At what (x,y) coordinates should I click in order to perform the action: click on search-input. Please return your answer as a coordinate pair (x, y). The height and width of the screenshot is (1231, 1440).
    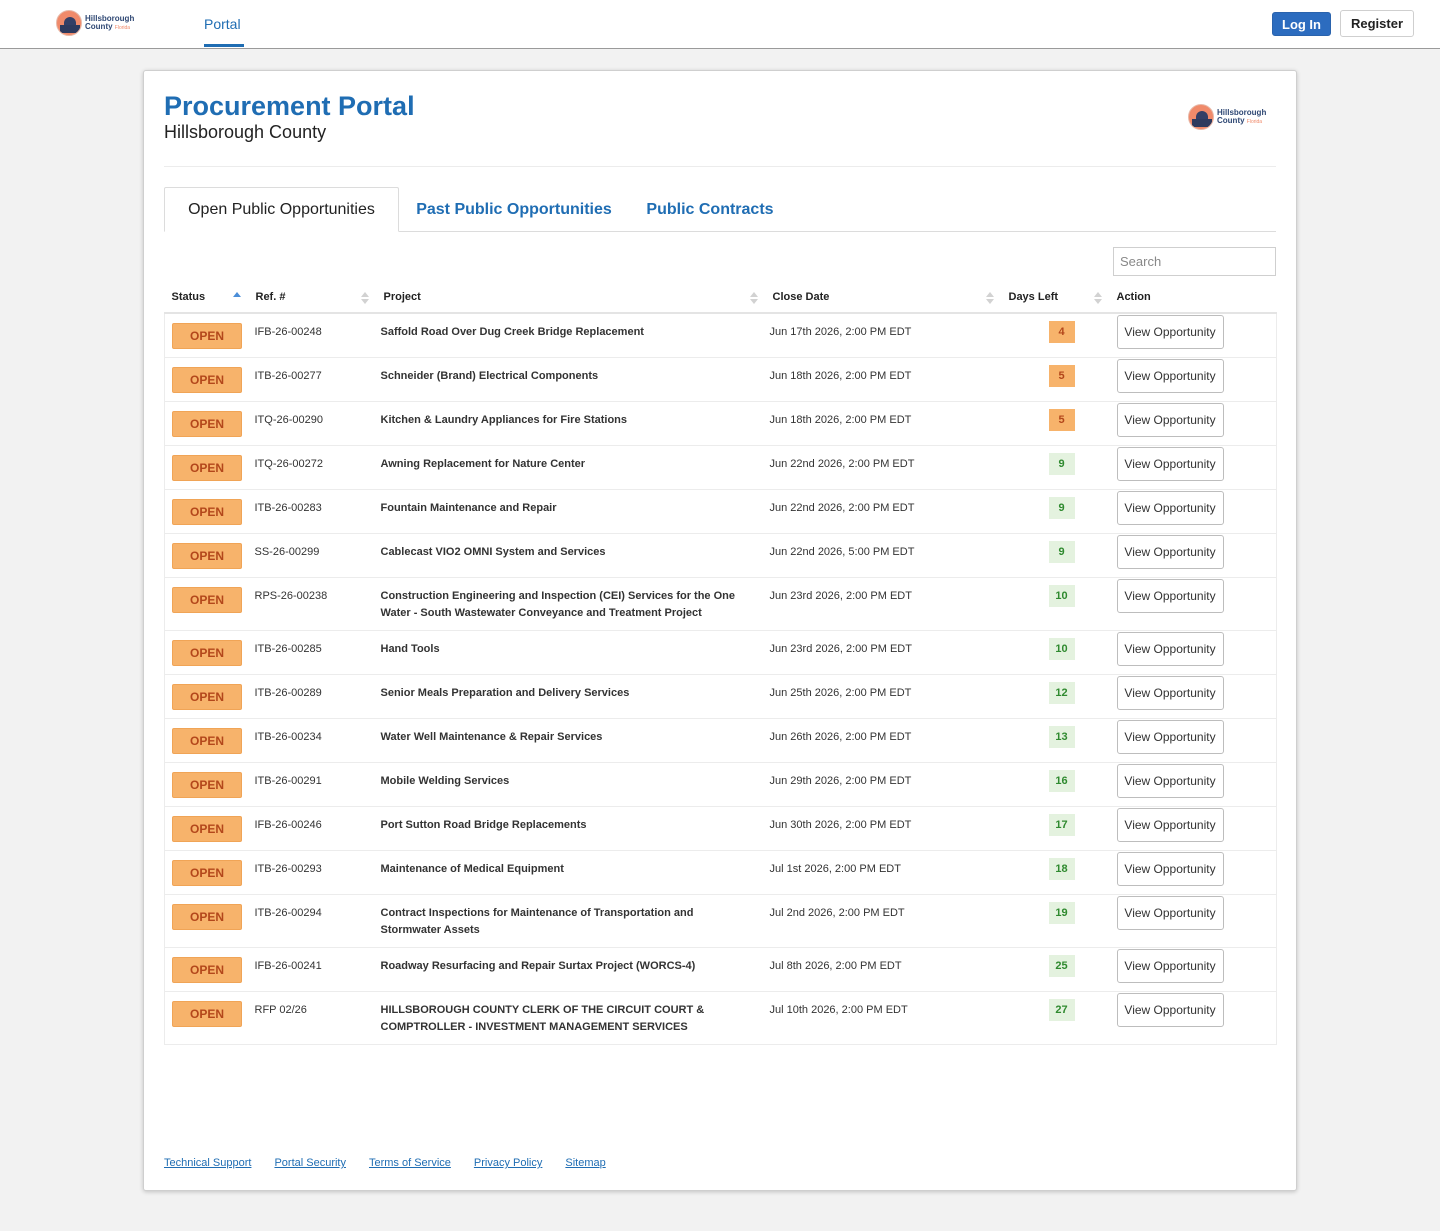
    Looking at the image, I should click on (1194, 261).